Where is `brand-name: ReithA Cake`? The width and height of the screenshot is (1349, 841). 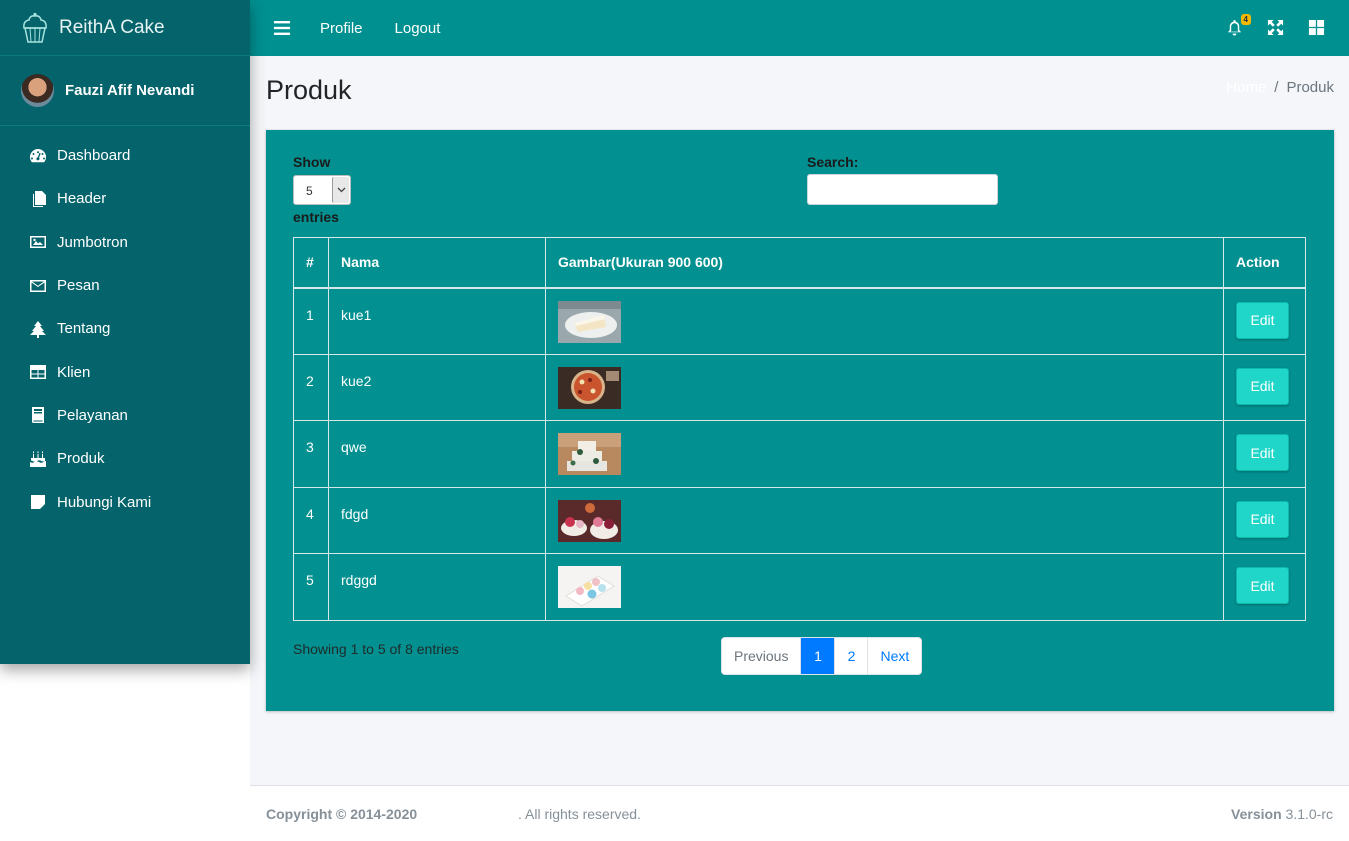
brand-name: ReithA Cake is located at coordinates (112, 27).